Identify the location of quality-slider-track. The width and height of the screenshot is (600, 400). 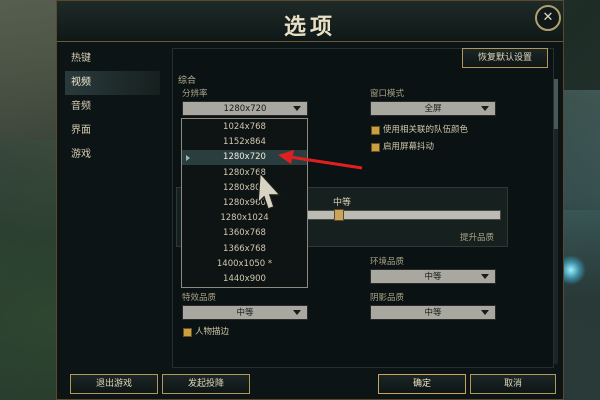
(398, 215).